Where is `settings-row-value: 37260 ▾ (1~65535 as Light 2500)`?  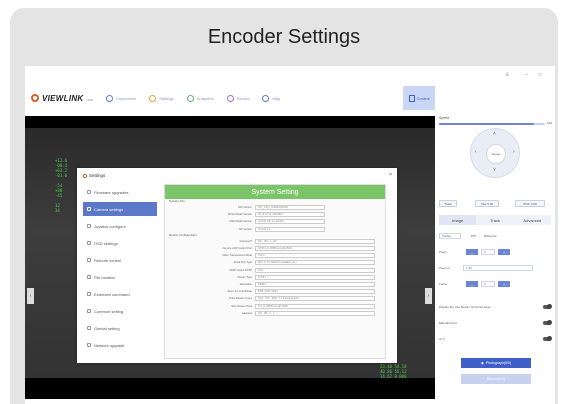
settings-row-value: 37260 ▾ (1~65535 as Light 2500) is located at coordinates (315, 249).